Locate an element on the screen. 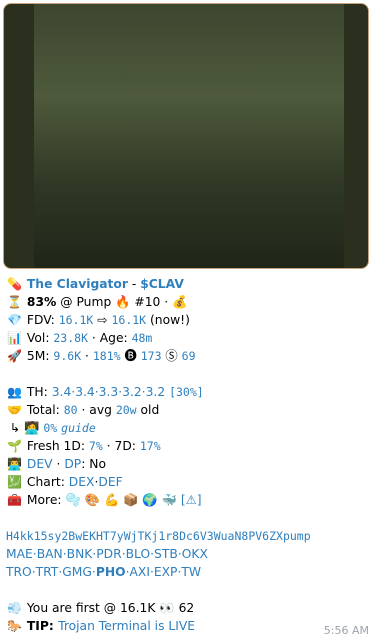  status-platform: @ Pump is located at coordinates (86, 302).